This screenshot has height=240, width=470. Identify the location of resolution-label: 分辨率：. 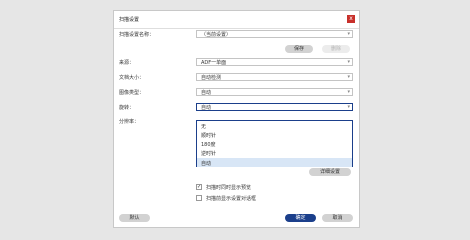
(129, 122).